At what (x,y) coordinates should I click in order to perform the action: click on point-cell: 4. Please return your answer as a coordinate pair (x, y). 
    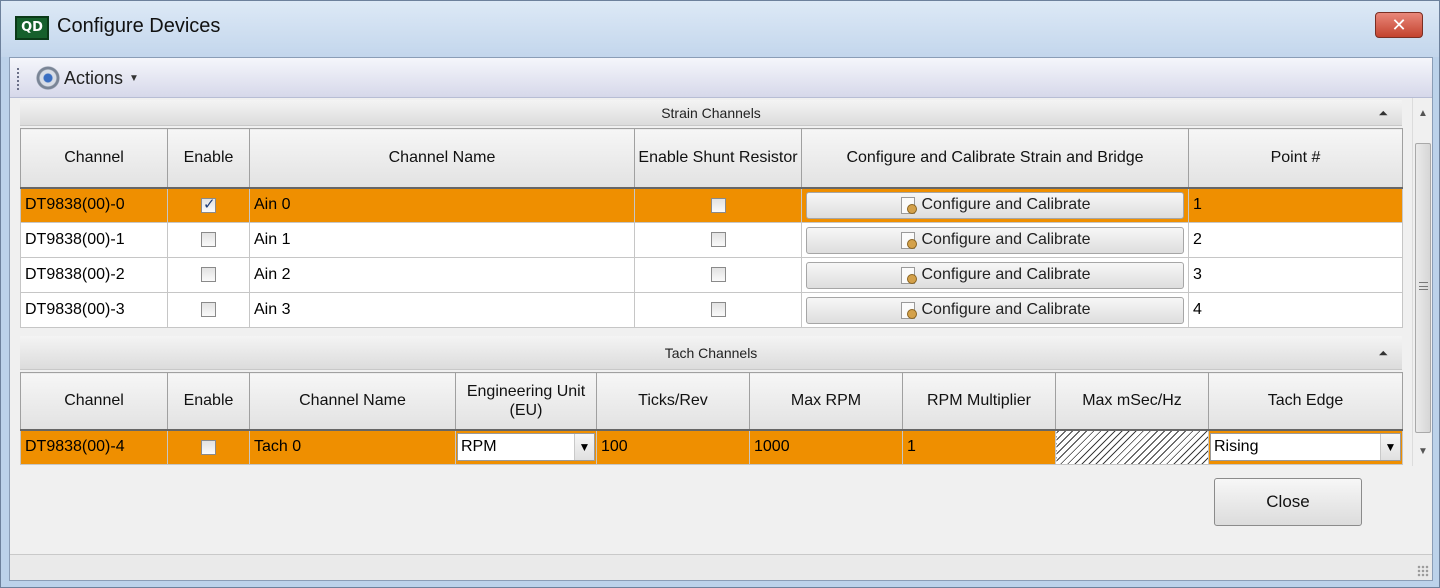
    Looking at the image, I should click on (1295, 310).